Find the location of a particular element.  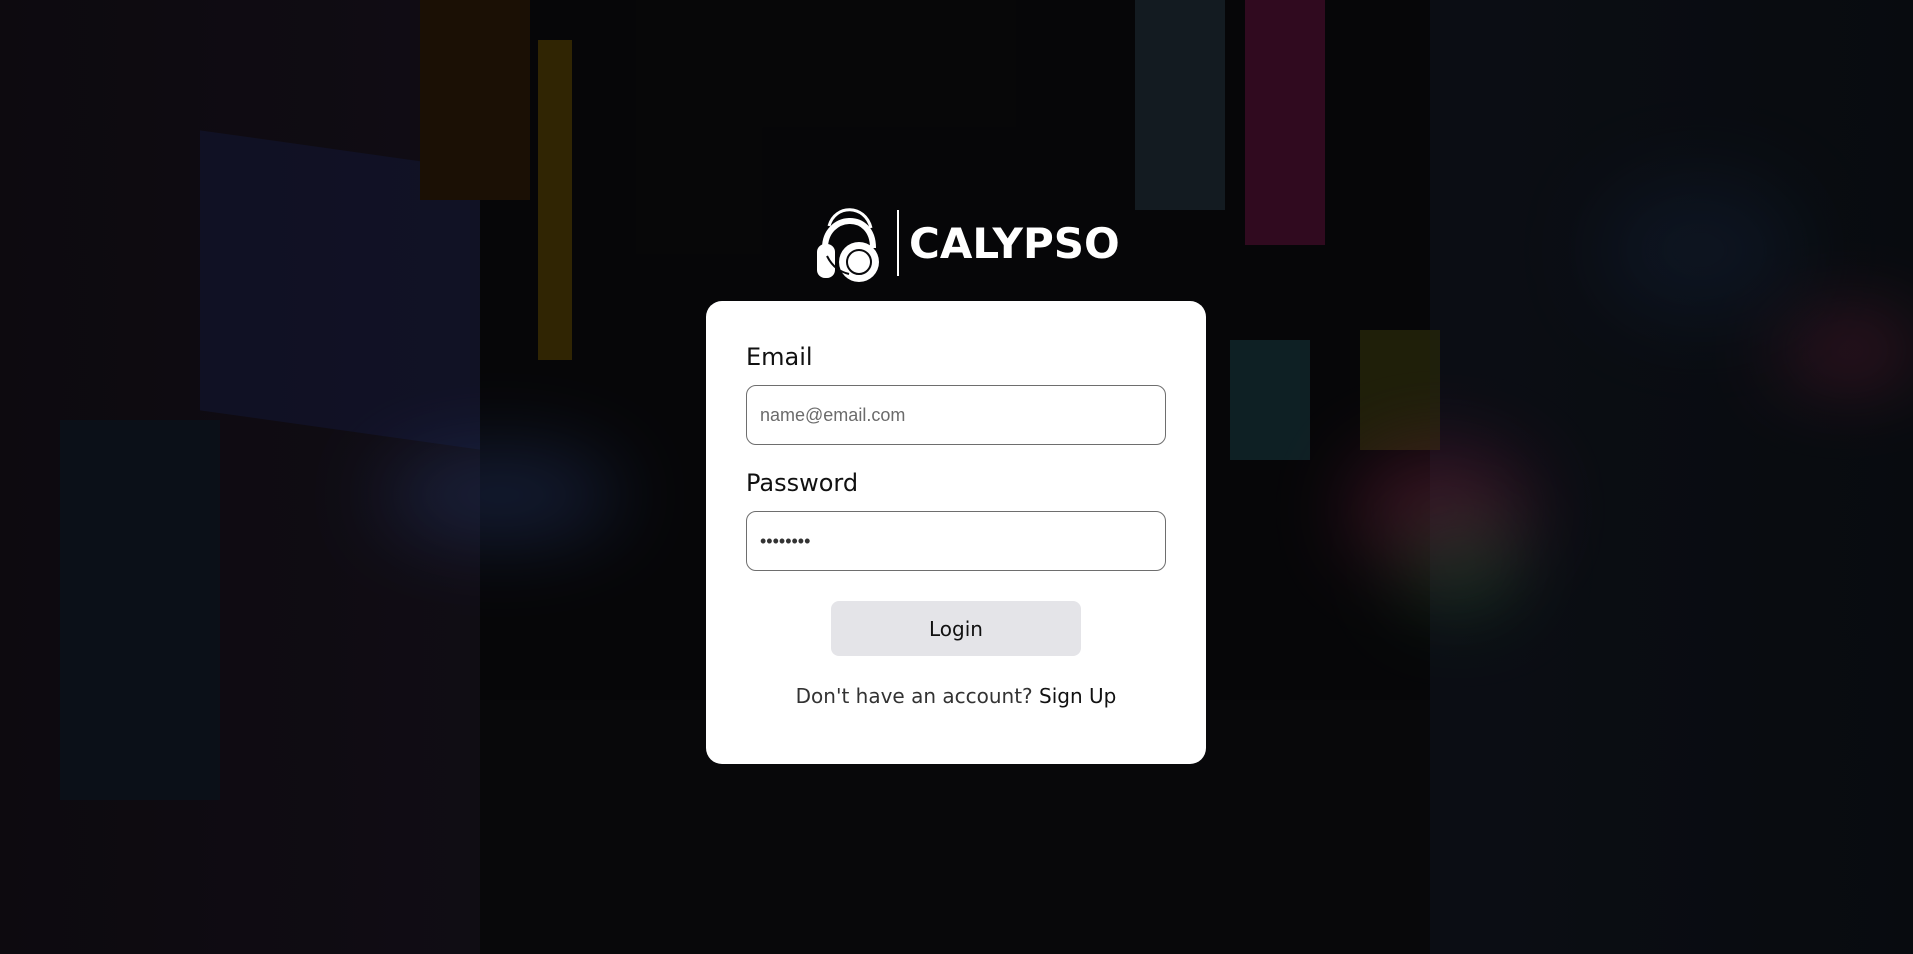

headphones-icon is located at coordinates (849, 243).